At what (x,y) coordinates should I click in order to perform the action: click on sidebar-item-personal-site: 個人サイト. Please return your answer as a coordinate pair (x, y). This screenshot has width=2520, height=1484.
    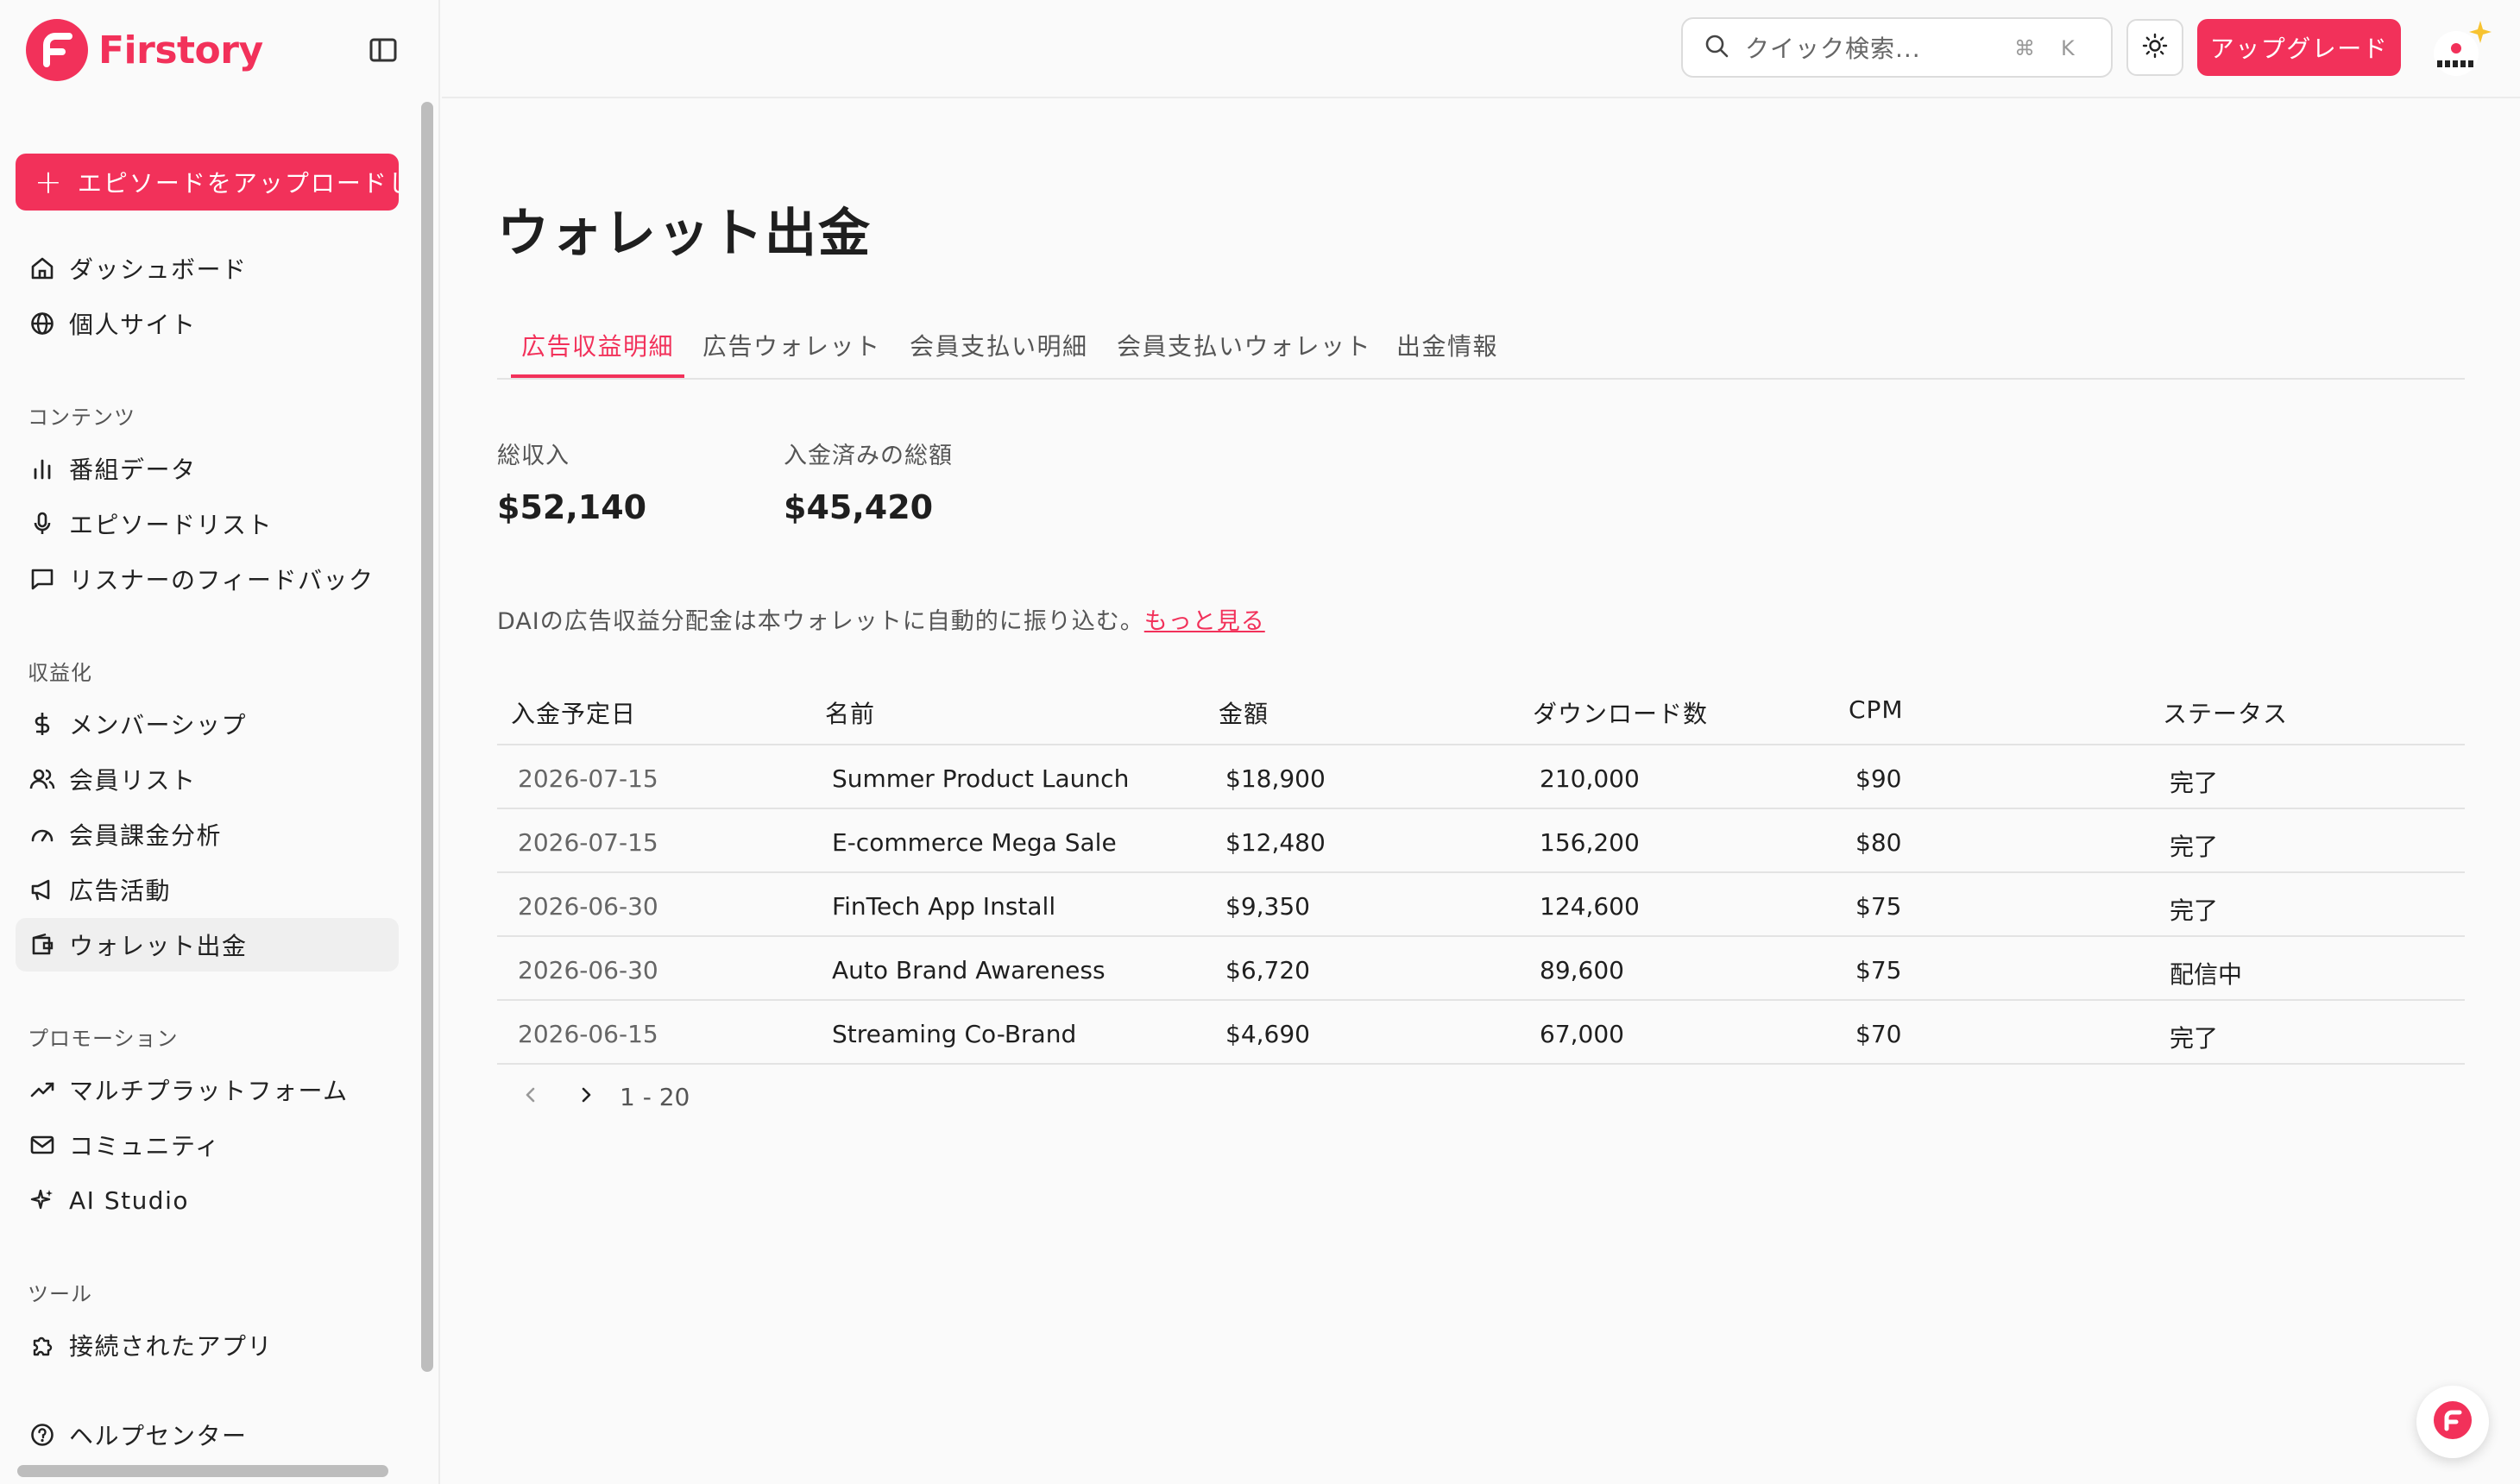
    Looking at the image, I should click on (208, 323).